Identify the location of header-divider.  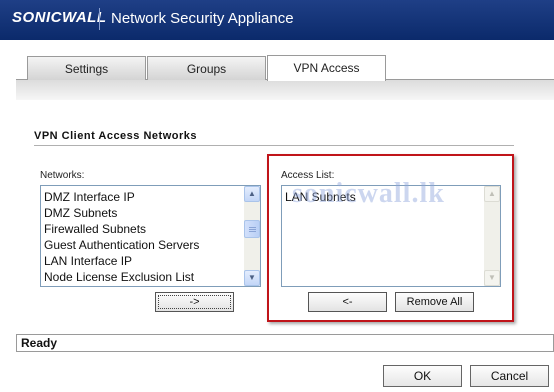
(99, 19).